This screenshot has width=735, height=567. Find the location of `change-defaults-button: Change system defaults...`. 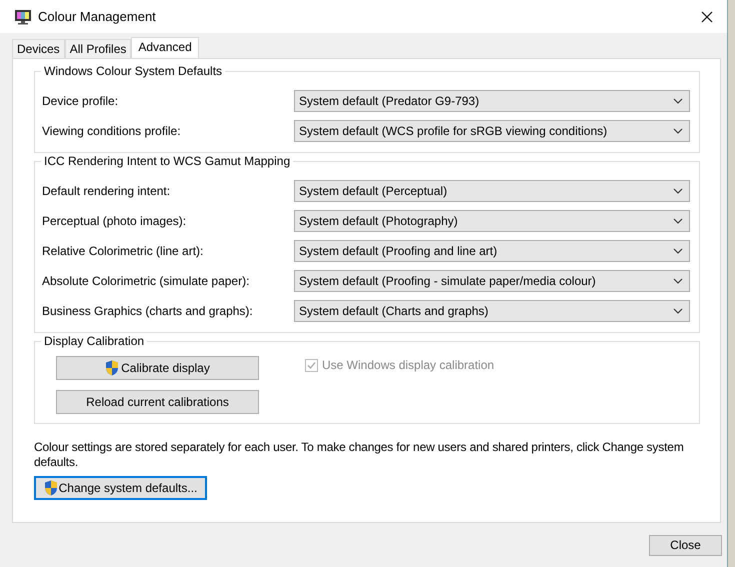

change-defaults-button: Change system defaults... is located at coordinates (120, 488).